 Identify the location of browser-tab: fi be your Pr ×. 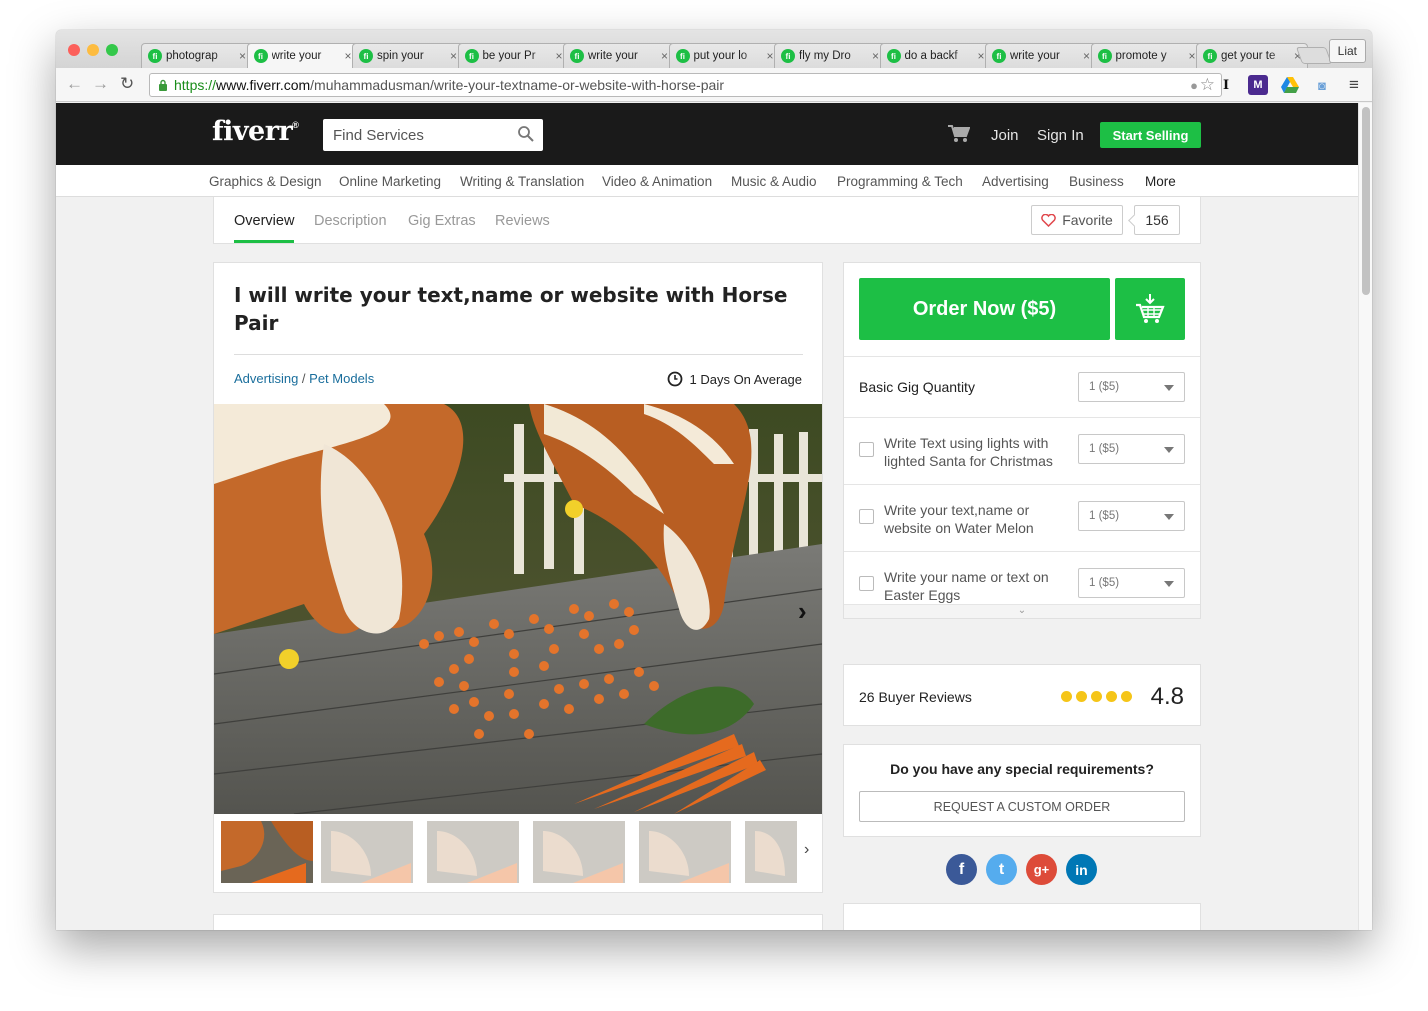
(513, 55).